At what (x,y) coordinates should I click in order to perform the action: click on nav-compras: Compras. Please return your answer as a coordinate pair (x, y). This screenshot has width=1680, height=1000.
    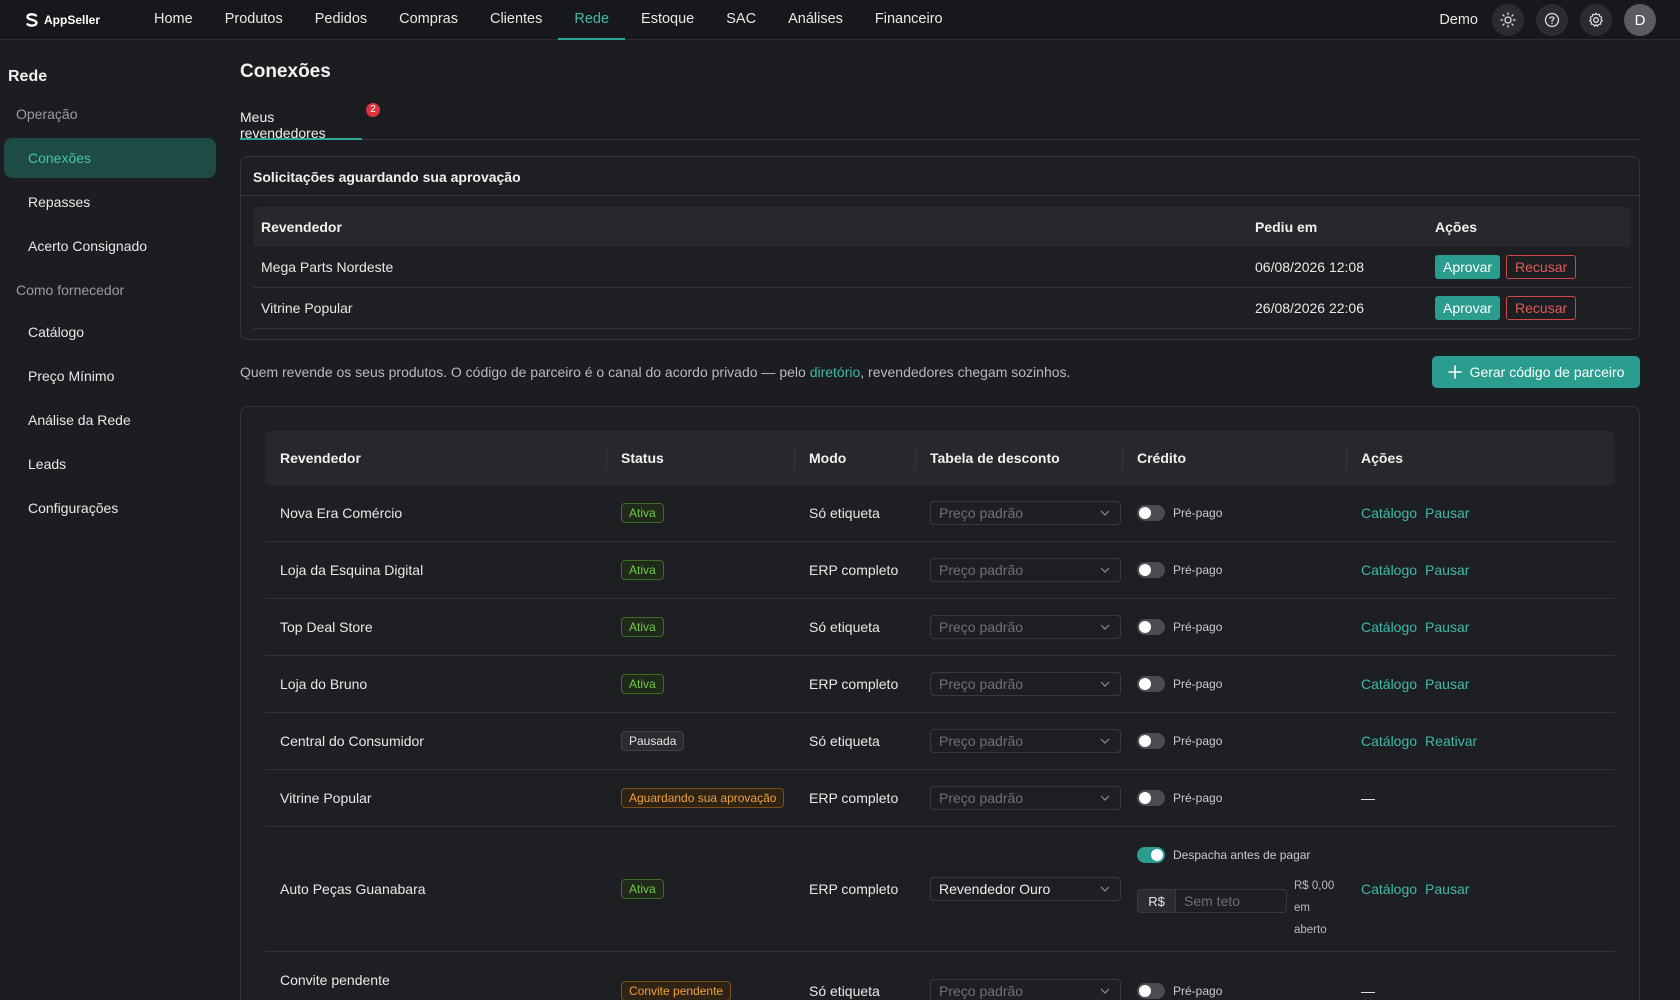
    Looking at the image, I should click on (428, 20).